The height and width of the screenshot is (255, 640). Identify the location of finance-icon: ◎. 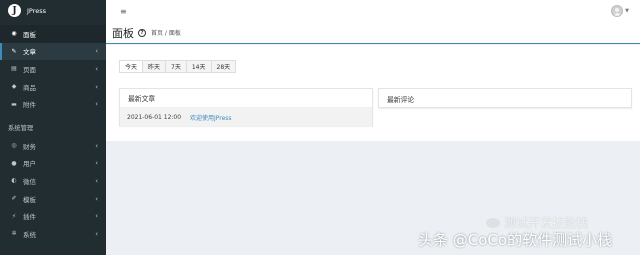
(14, 146).